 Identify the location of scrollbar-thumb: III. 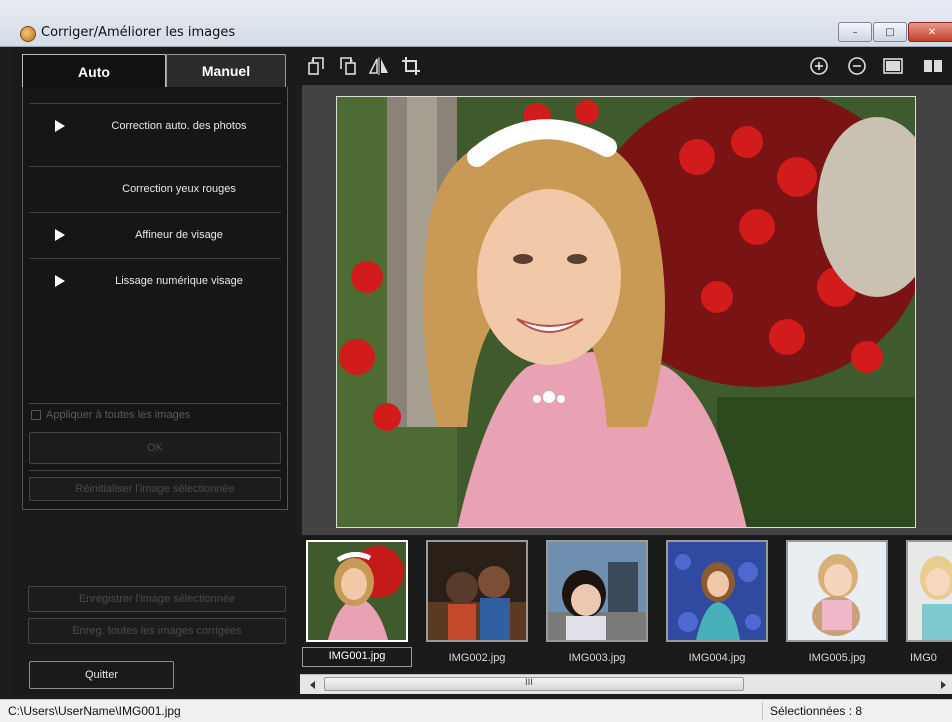
(534, 684).